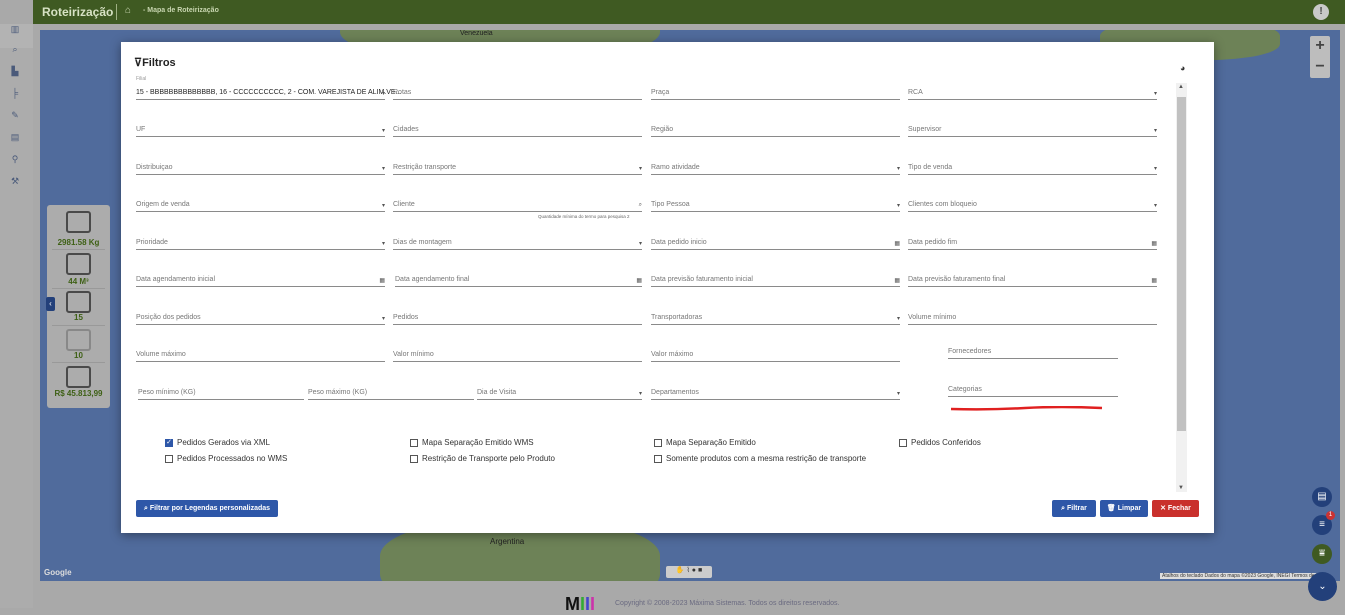 The height and width of the screenshot is (615, 1345). Describe the element at coordinates (50, 304) in the screenshot. I see `collapse-panel-button: ‹` at that location.